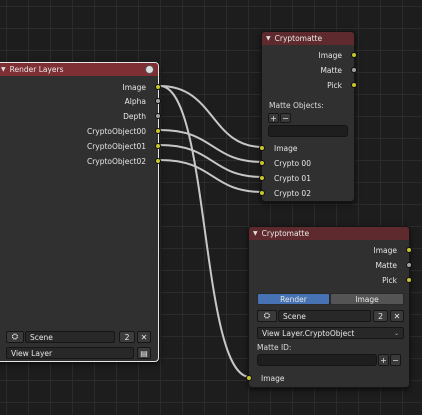 The image size is (422, 415). I want to click on socket-label: Crypto 00, so click(292, 163).